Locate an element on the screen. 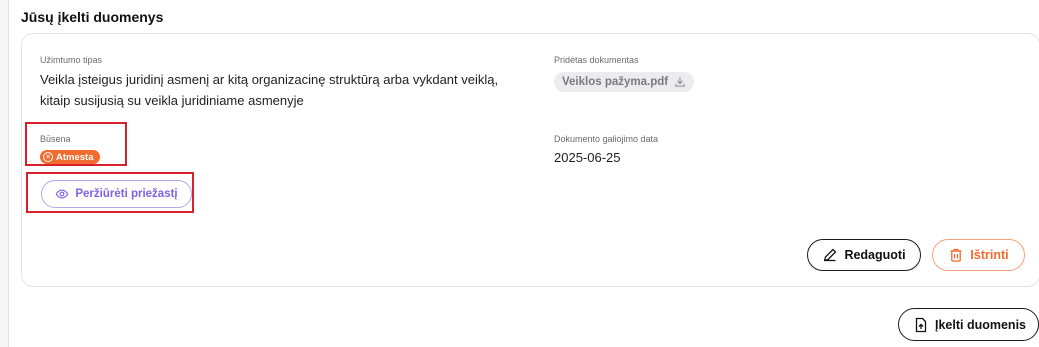  document-validity-label: Dokumento galiojimo data is located at coordinates (606, 139).